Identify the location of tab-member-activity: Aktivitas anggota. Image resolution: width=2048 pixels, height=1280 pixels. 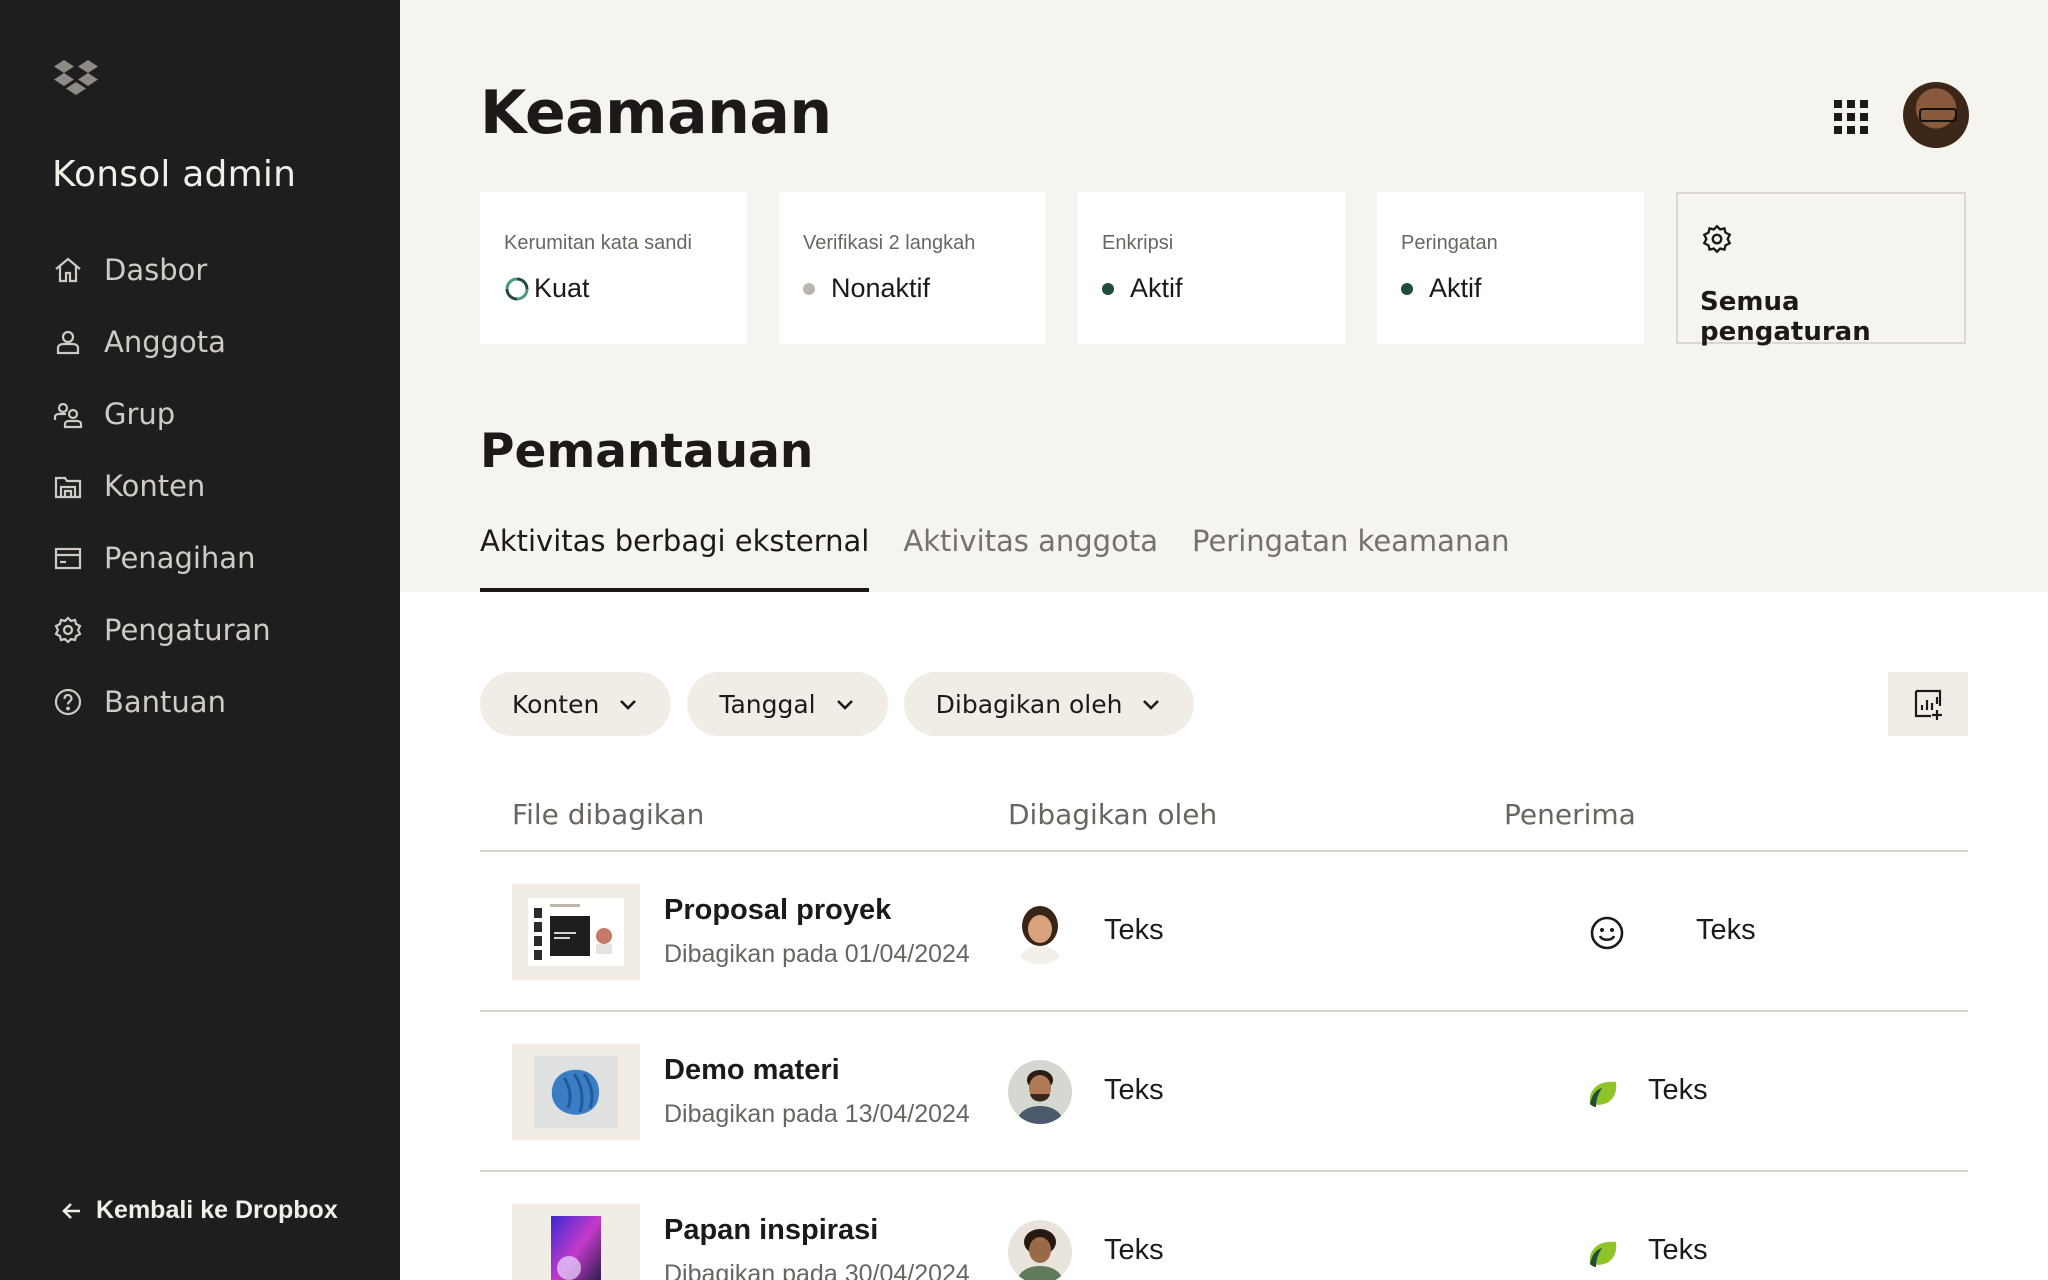
(1030, 556).